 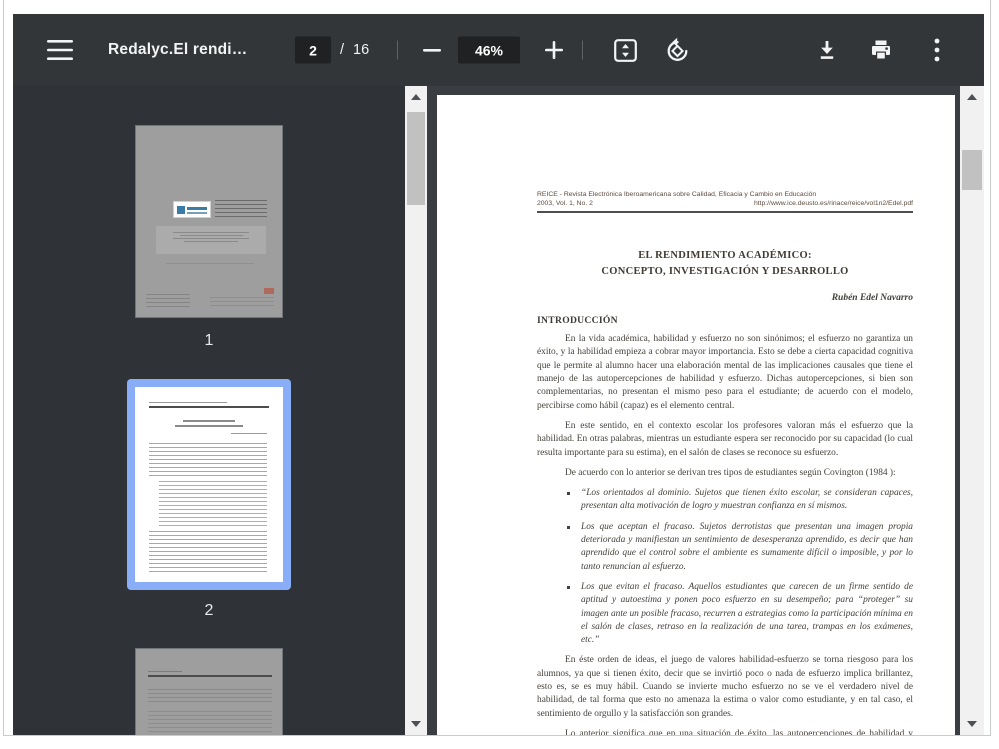 I want to click on thumbnail-label-2: 2, so click(x=209, y=610).